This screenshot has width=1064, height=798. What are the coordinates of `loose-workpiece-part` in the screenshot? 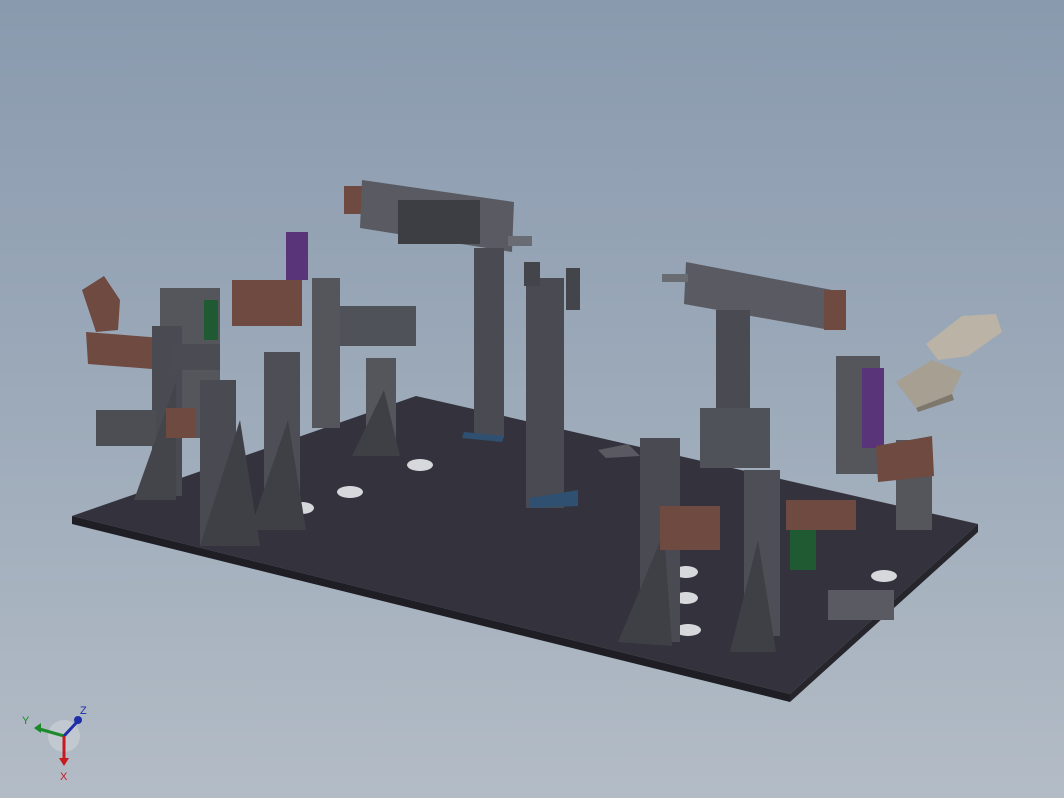 It's located at (949, 363).